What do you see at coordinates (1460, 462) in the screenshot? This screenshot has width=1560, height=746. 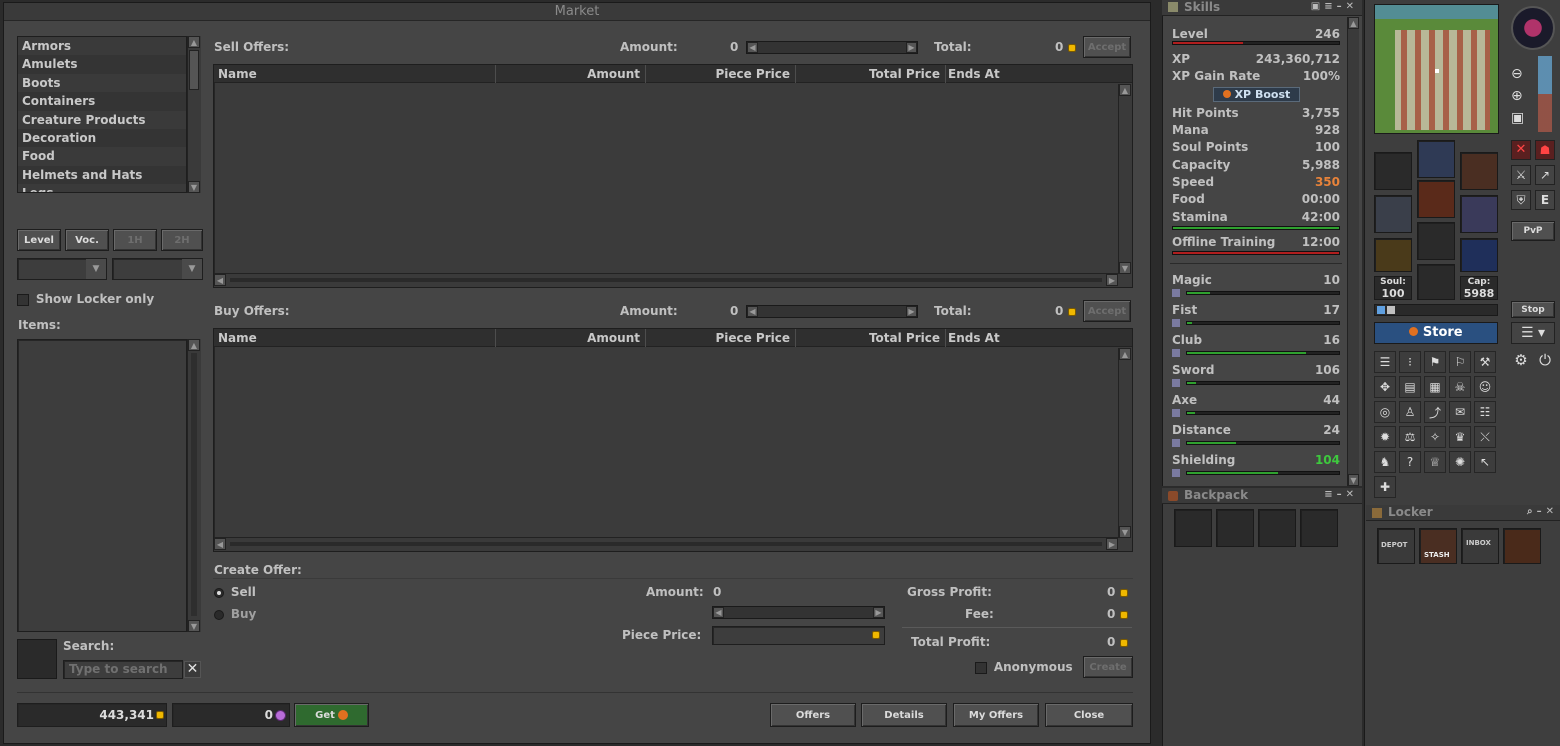 I see `wheel-icon: ✺` at bounding box center [1460, 462].